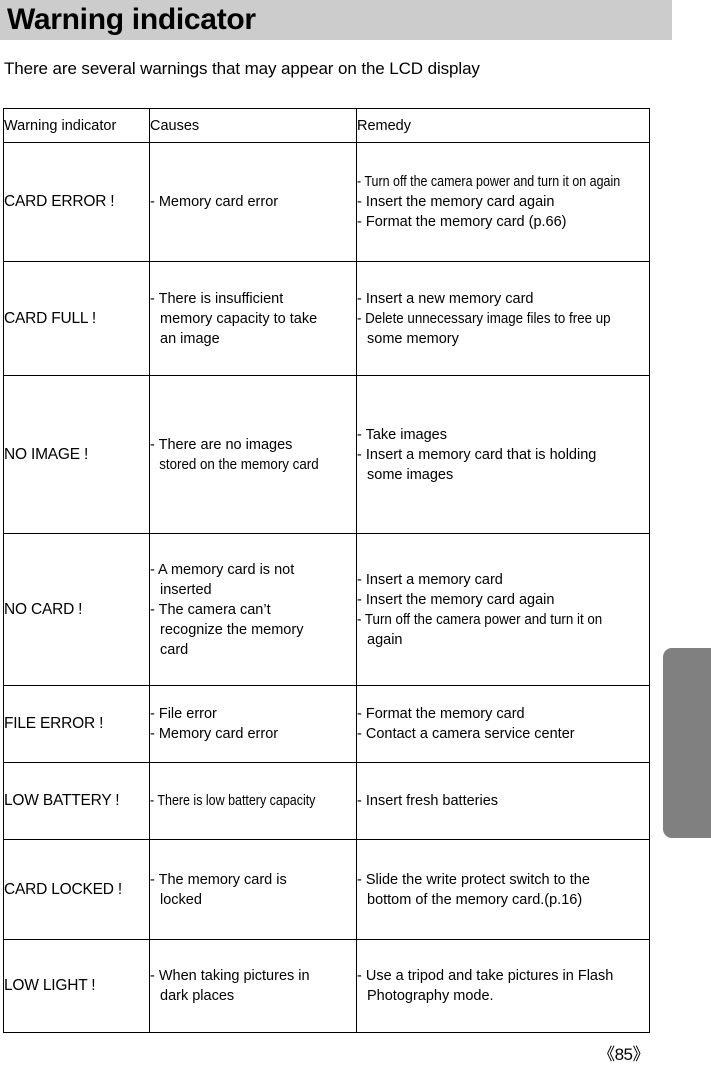 The height and width of the screenshot is (1070, 711). What do you see at coordinates (230, 976) in the screenshot?
I see `cause-line: - When taking pictures in` at bounding box center [230, 976].